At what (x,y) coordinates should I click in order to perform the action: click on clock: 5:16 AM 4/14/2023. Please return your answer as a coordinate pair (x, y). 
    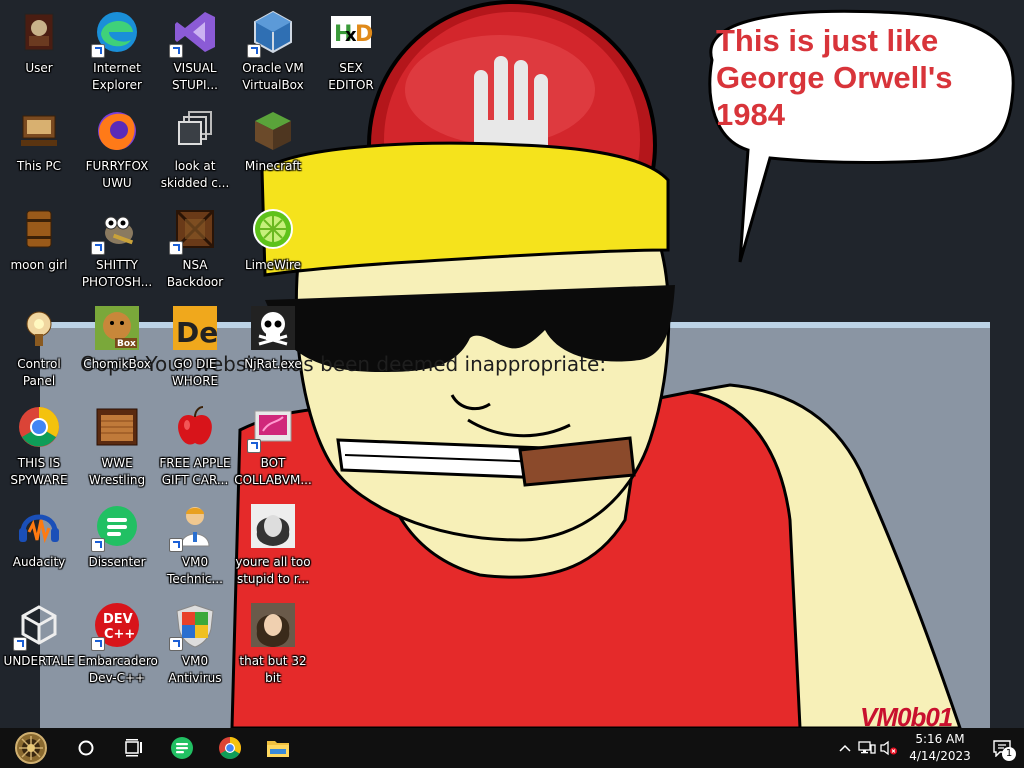
    Looking at the image, I should click on (940, 748).